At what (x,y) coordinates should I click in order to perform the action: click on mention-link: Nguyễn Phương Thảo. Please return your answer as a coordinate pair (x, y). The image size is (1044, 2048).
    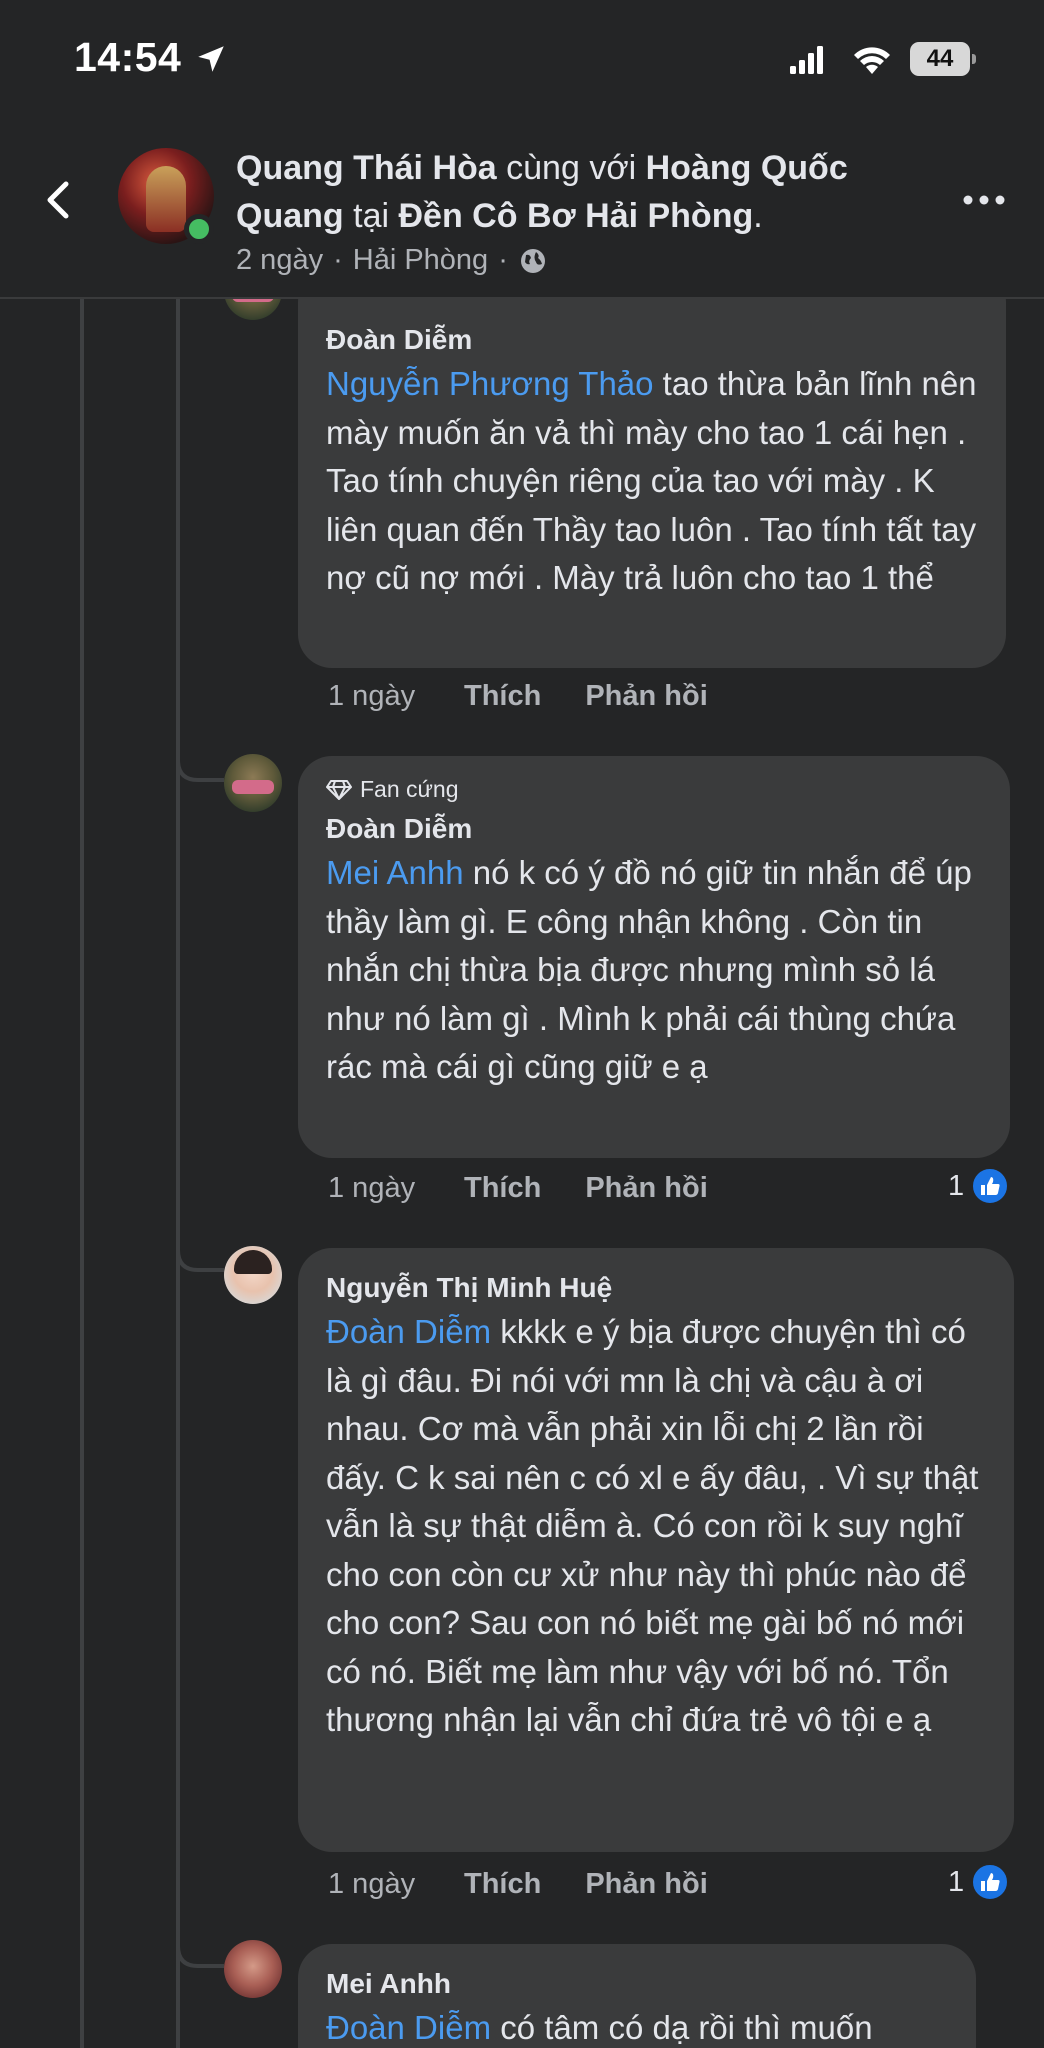
    Looking at the image, I should click on (490, 383).